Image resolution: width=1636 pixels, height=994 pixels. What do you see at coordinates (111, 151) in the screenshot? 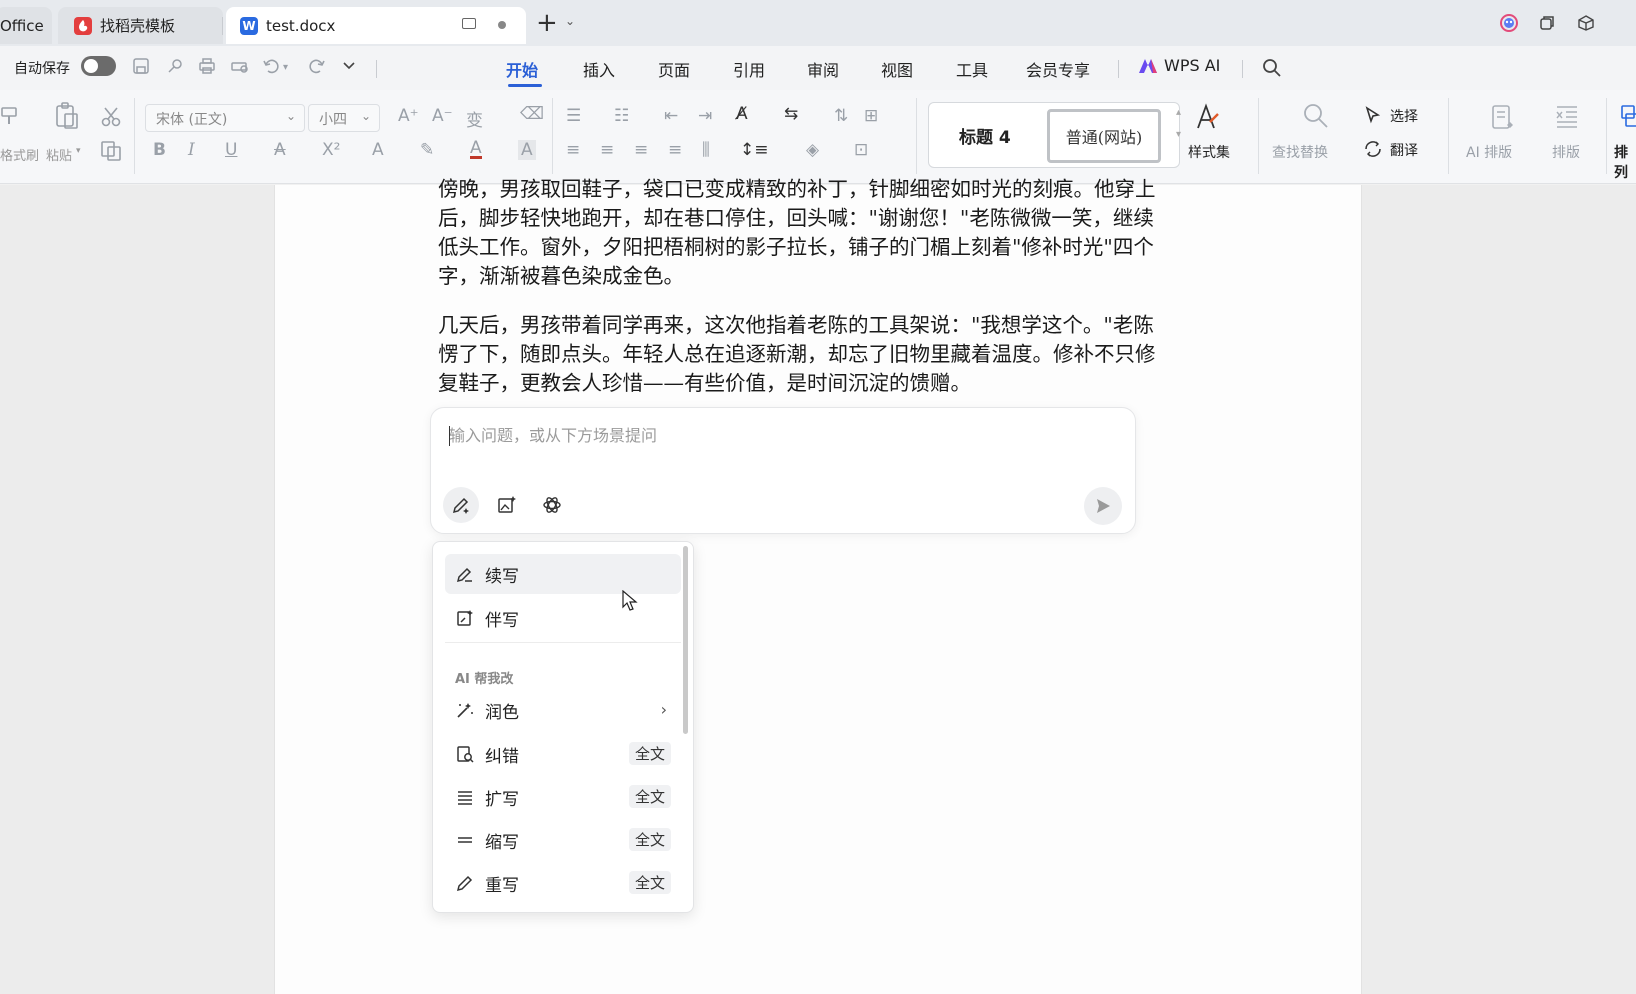
I see `copy-icon` at bounding box center [111, 151].